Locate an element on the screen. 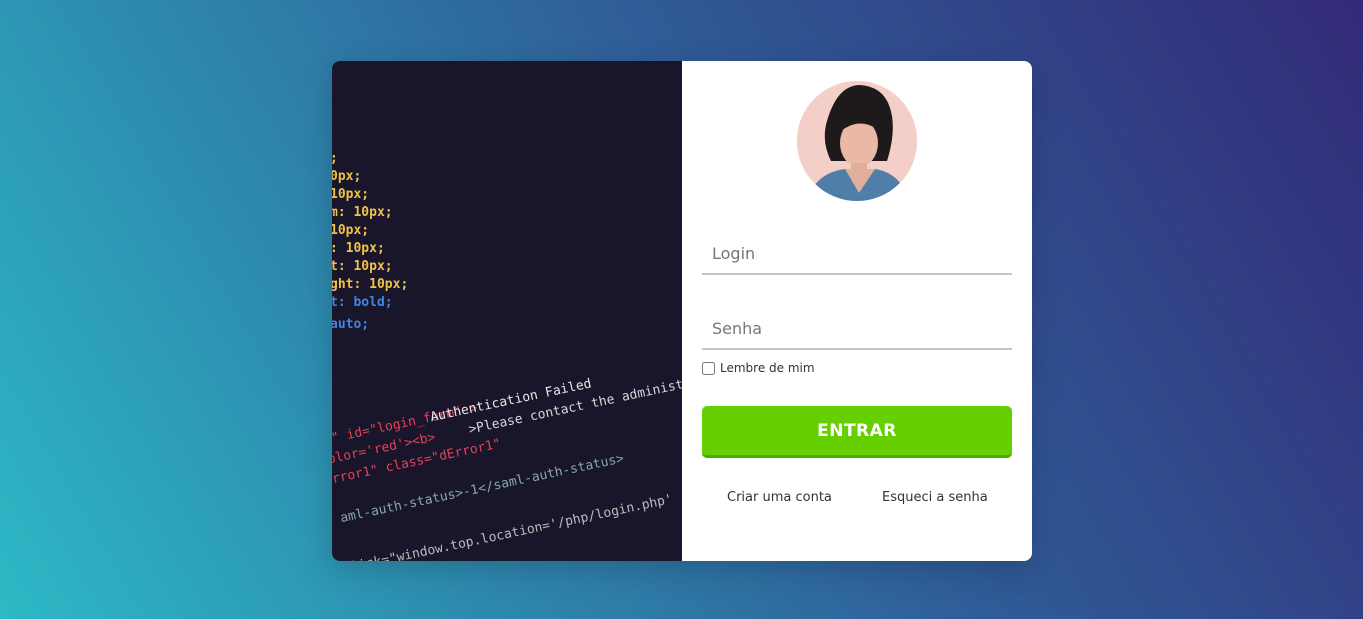 This screenshot has height=619, width=1363. code-line: t: bold; is located at coordinates (362, 302).